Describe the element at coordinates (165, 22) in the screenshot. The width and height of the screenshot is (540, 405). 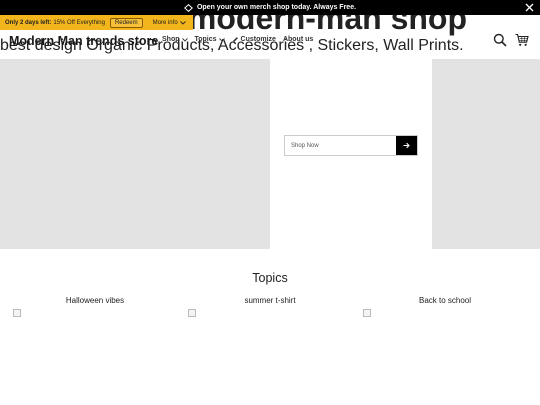
I see `more-info-label: More info` at that location.